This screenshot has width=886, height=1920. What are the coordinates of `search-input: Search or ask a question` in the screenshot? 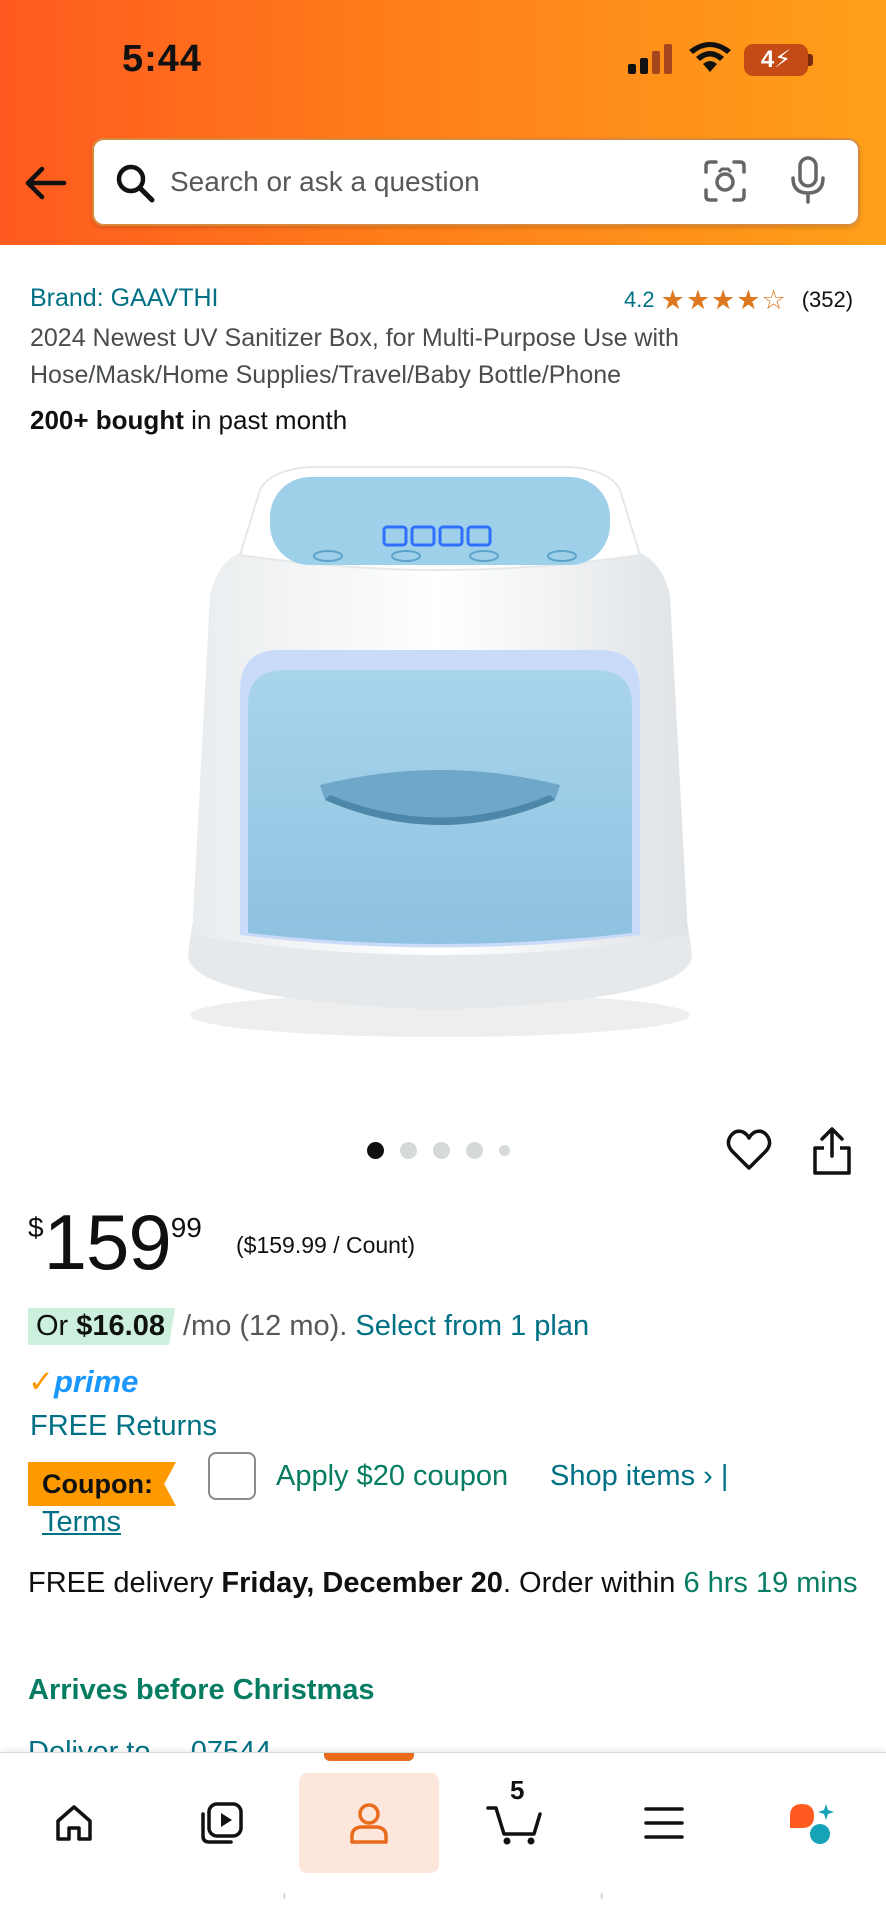 It's located at (325, 182).